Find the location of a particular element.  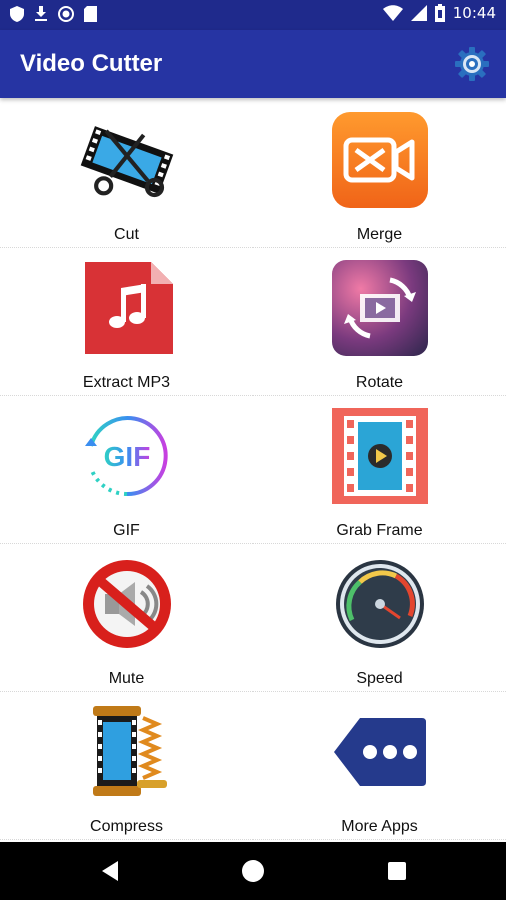

home-circle-icon is located at coordinates (253, 871).